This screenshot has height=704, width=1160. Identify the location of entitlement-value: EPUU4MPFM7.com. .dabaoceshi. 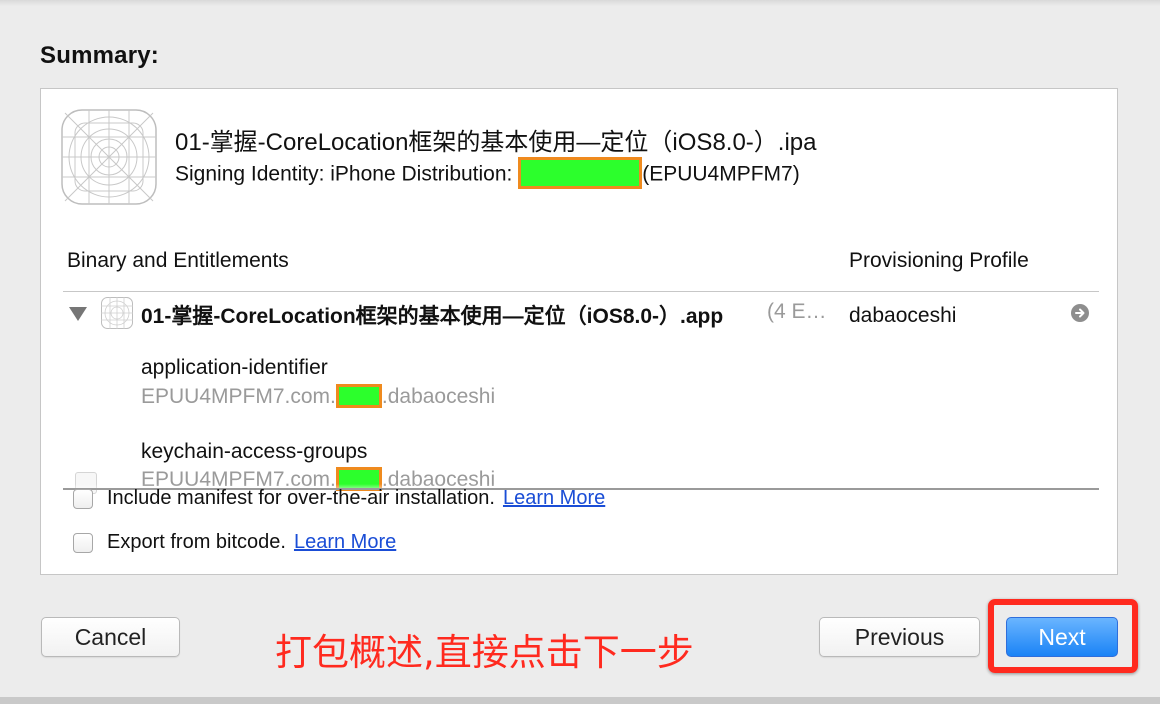
(318, 396).